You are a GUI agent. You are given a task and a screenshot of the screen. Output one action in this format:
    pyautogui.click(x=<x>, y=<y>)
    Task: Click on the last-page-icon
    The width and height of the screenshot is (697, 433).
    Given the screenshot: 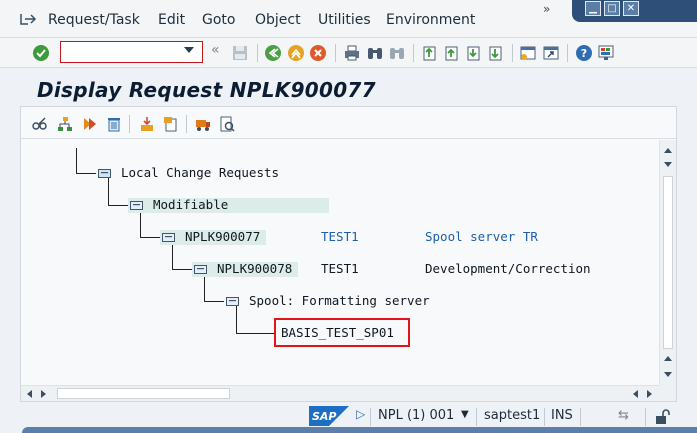 What is the action you would take?
    pyautogui.click(x=496, y=53)
    